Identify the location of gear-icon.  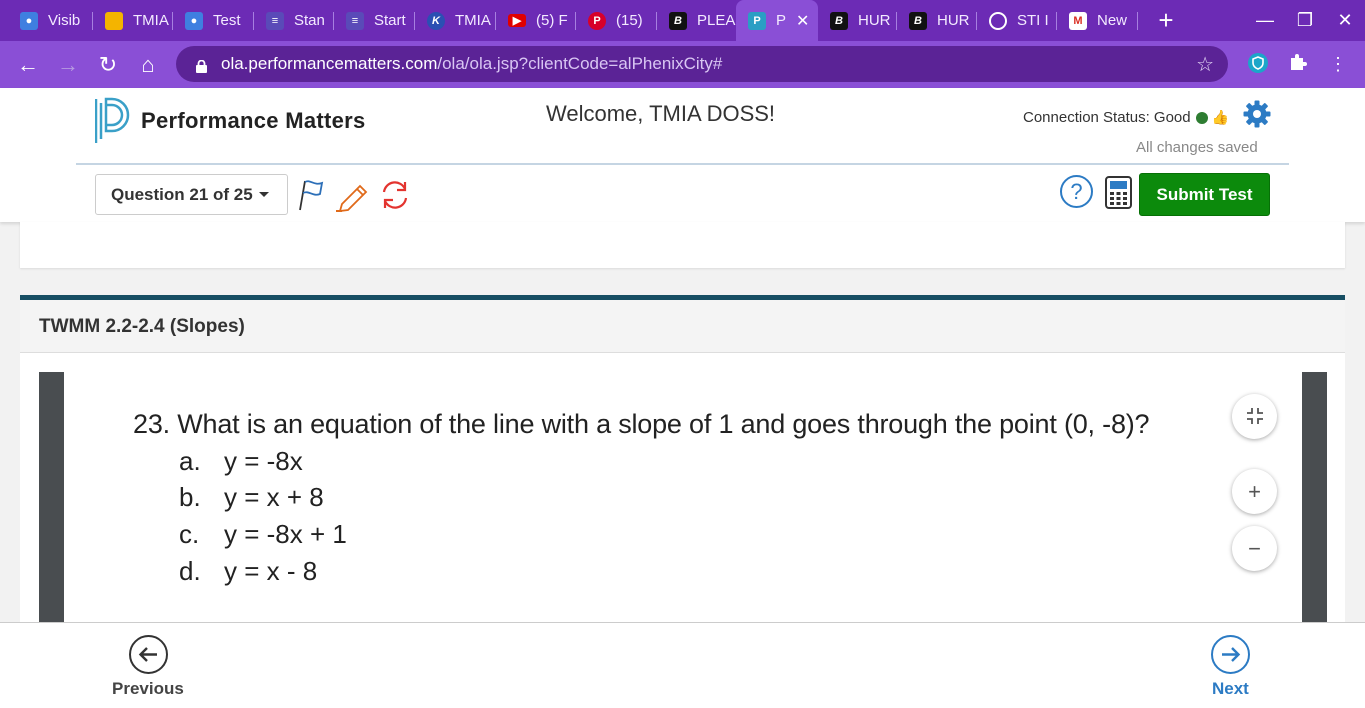
(1257, 114).